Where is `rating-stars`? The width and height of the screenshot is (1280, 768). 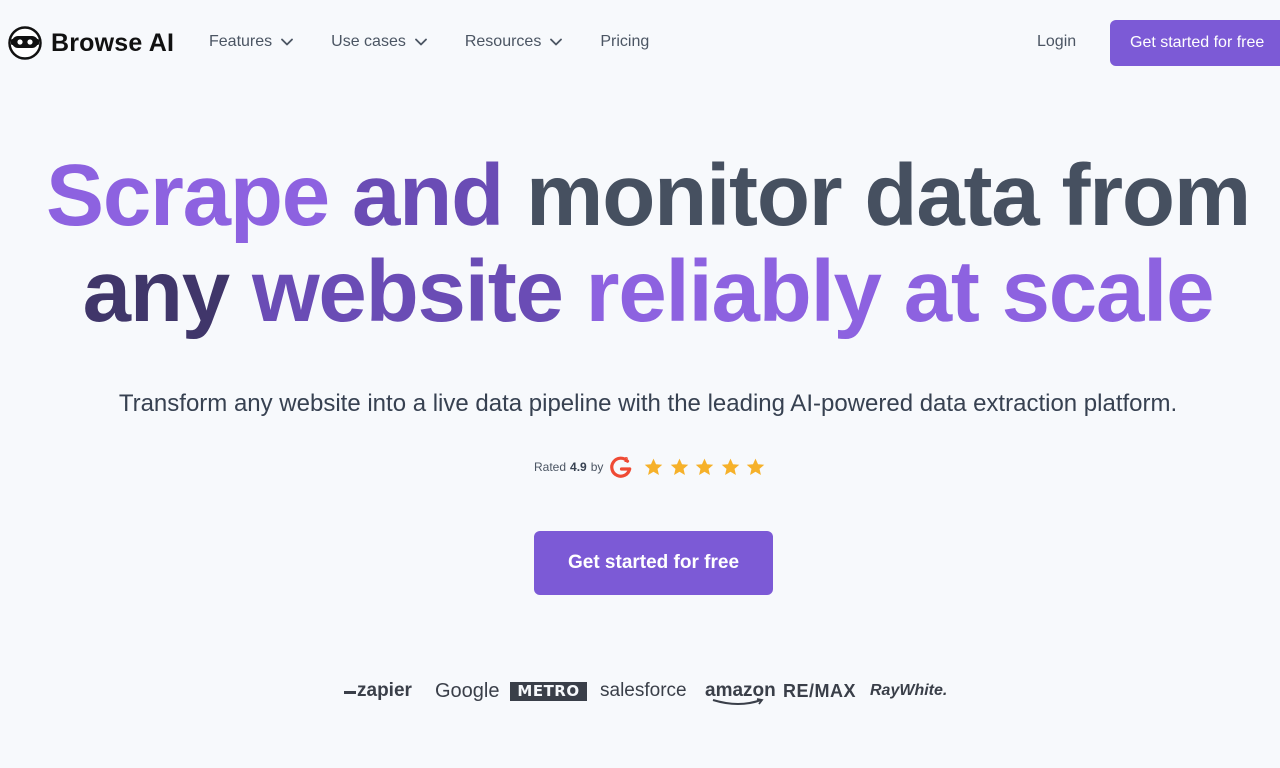 rating-stars is located at coordinates (707, 467).